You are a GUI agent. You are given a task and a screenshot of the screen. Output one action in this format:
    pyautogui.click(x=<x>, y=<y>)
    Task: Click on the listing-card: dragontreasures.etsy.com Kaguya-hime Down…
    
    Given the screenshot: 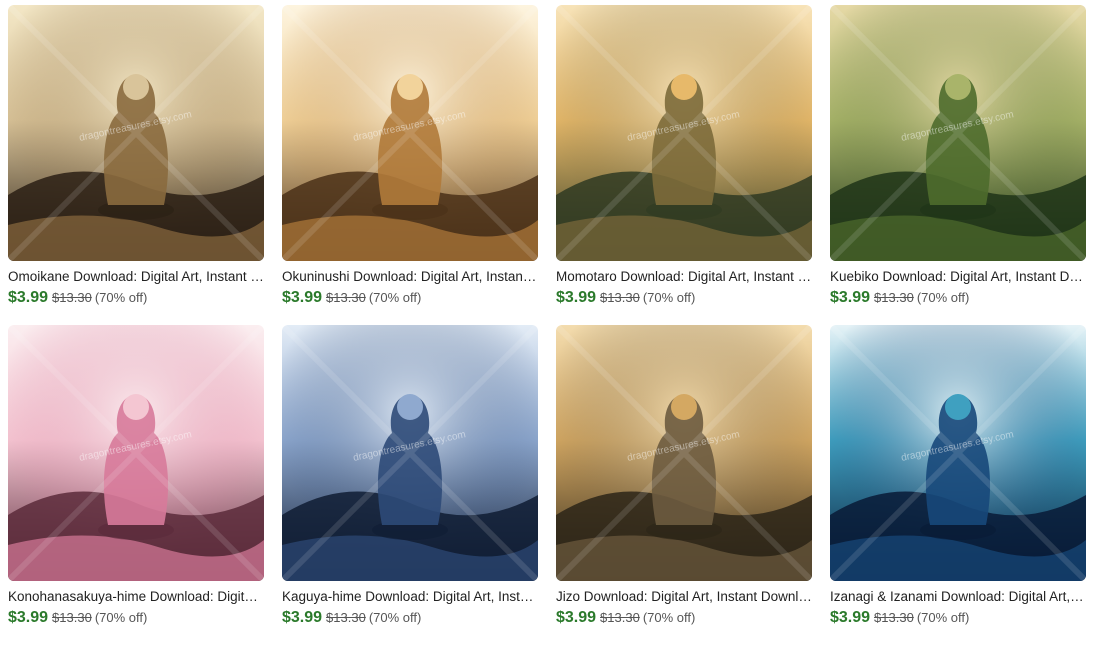 What is the action you would take?
    pyautogui.click(x=410, y=485)
    